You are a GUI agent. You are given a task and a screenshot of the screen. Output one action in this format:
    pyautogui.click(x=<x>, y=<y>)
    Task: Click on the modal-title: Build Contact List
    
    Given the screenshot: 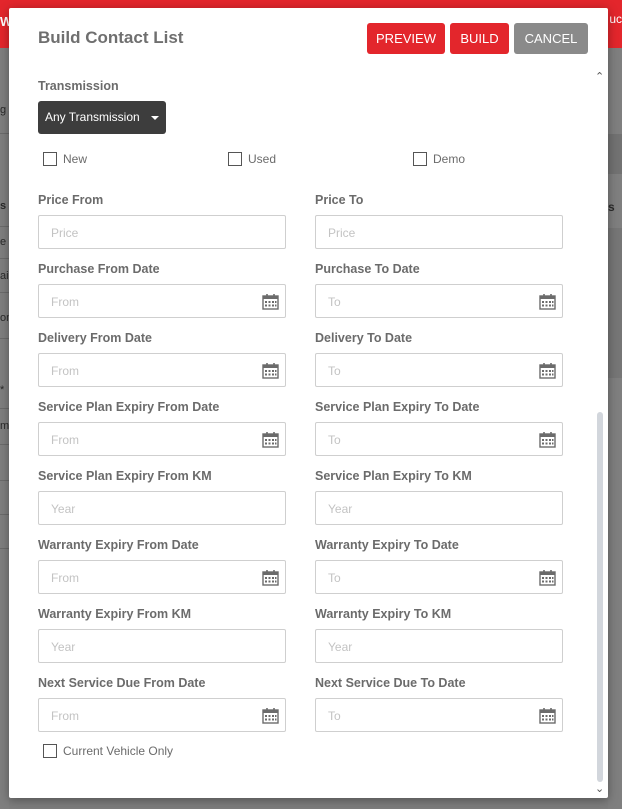 What is the action you would take?
    pyautogui.click(x=111, y=37)
    